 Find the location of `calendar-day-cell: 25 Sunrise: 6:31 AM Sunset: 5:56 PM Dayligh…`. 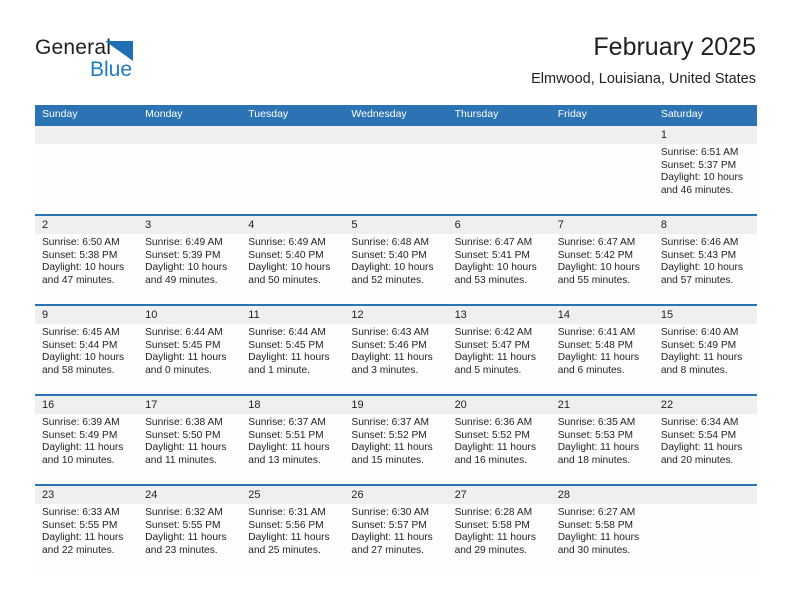

calendar-day-cell: 25 Sunrise: 6:31 AM Sunset: 5:56 PM Dayligh… is located at coordinates (293, 530).